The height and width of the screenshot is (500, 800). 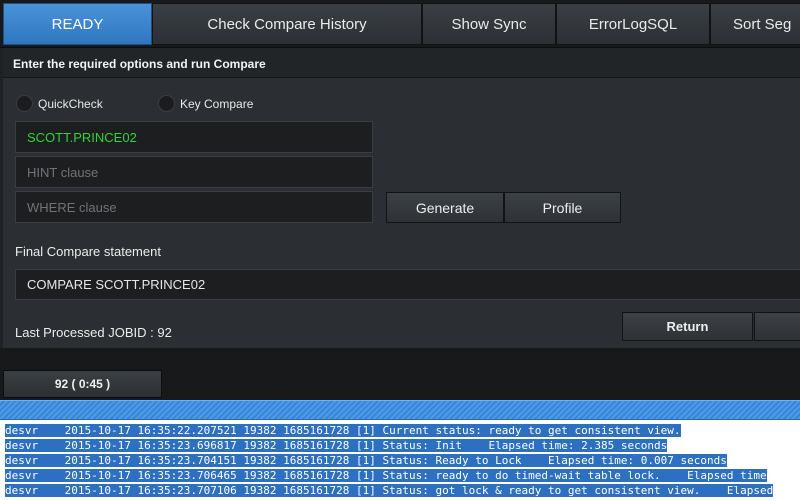 I want to click on final-compare-label: Final Compare statement, so click(x=88, y=251).